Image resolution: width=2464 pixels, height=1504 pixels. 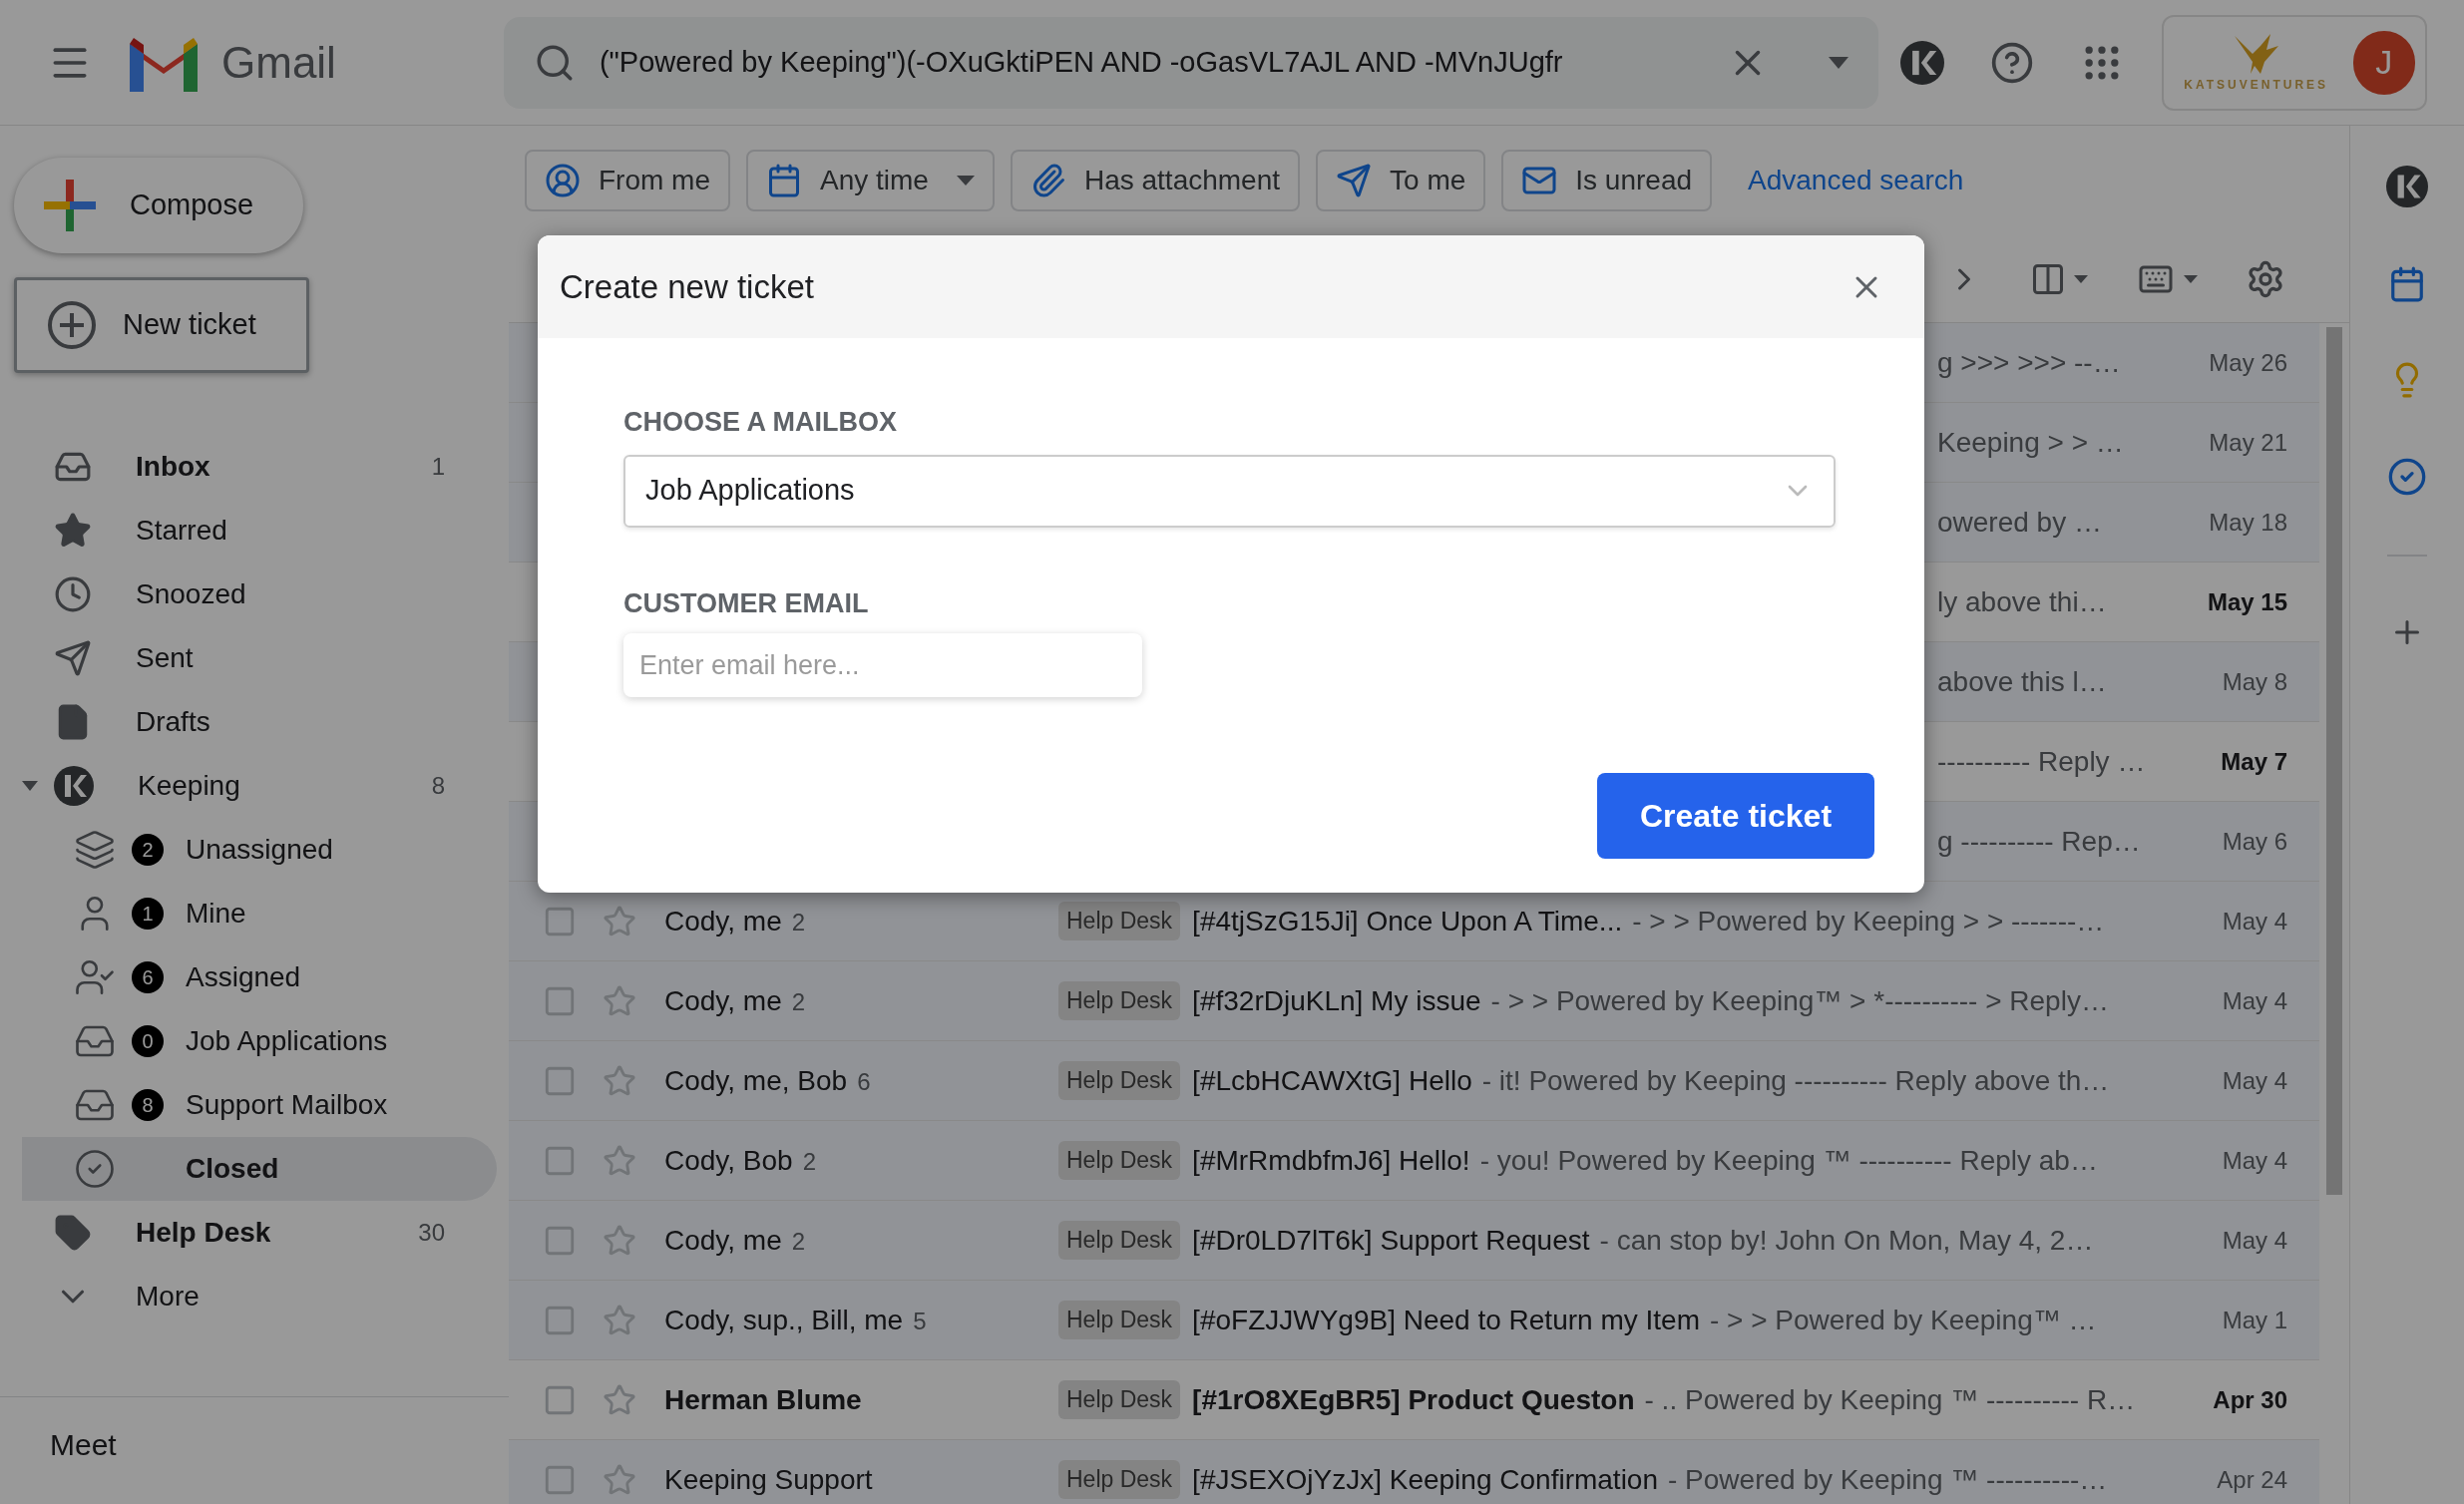 What do you see at coordinates (746, 603) in the screenshot?
I see `customer-email-label: CUSTOMER EMAIL` at bounding box center [746, 603].